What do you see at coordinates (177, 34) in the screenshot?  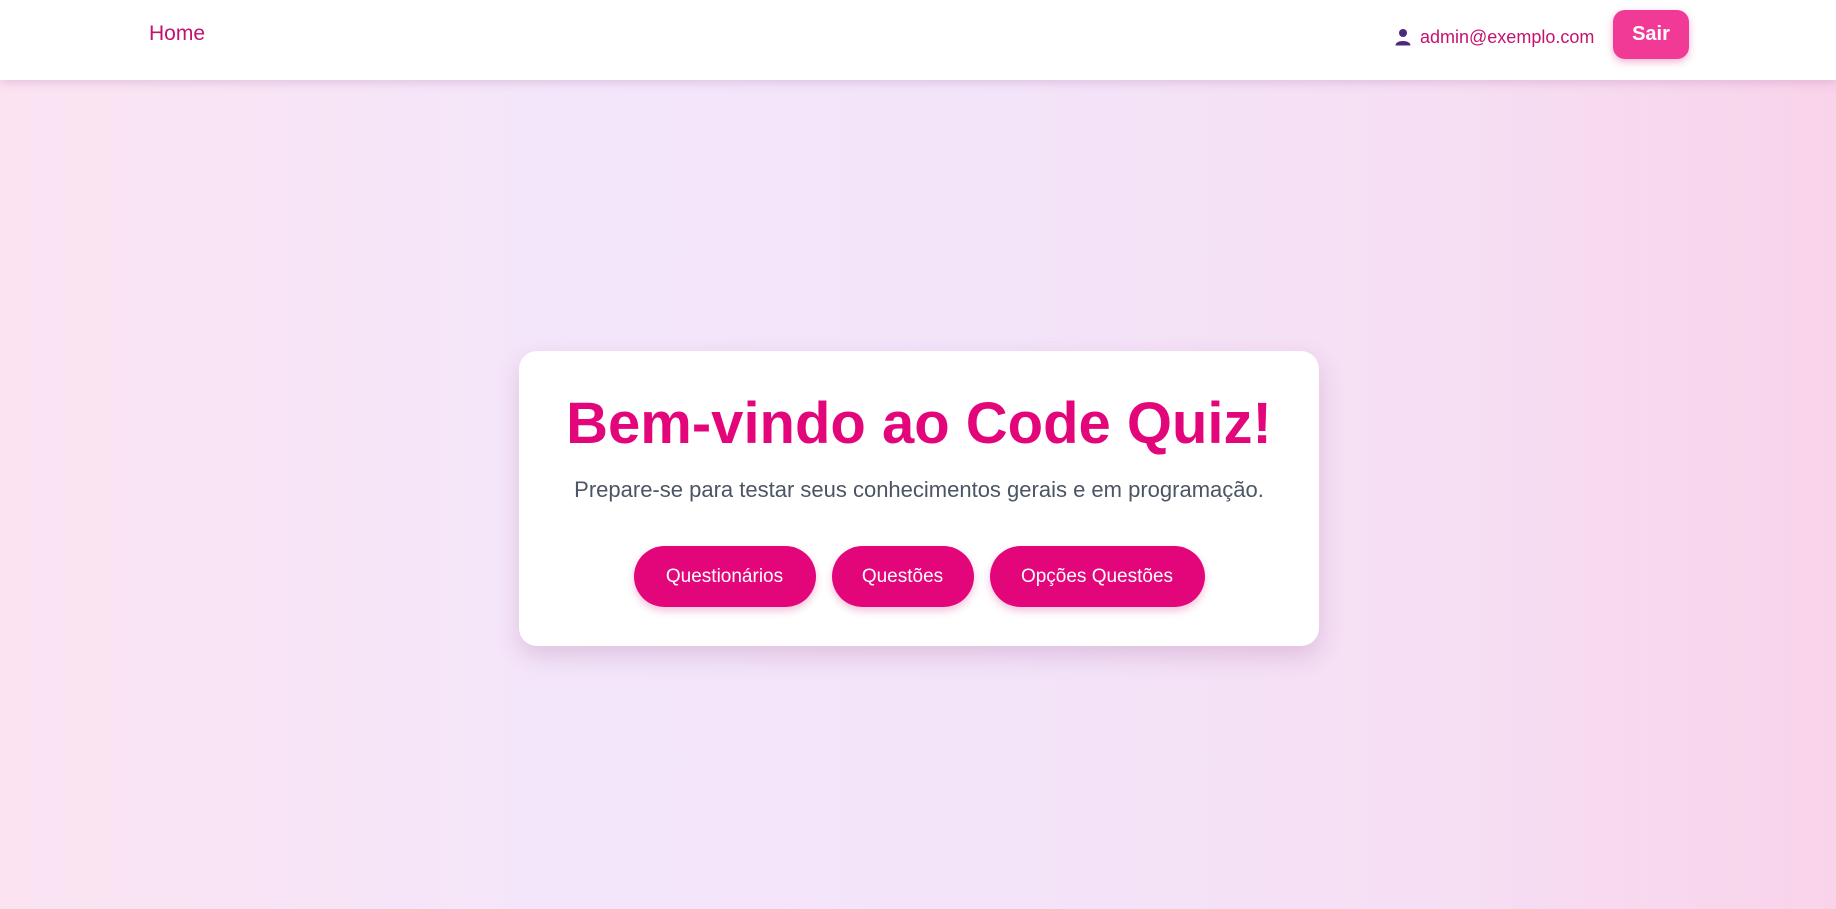 I see `home-link: Home` at bounding box center [177, 34].